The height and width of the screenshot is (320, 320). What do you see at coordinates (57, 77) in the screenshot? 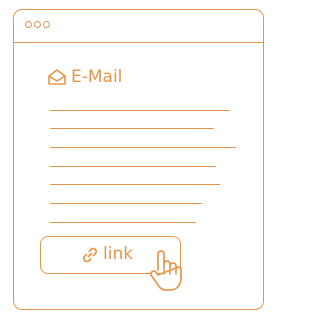
I see `envelope-open-icon` at bounding box center [57, 77].